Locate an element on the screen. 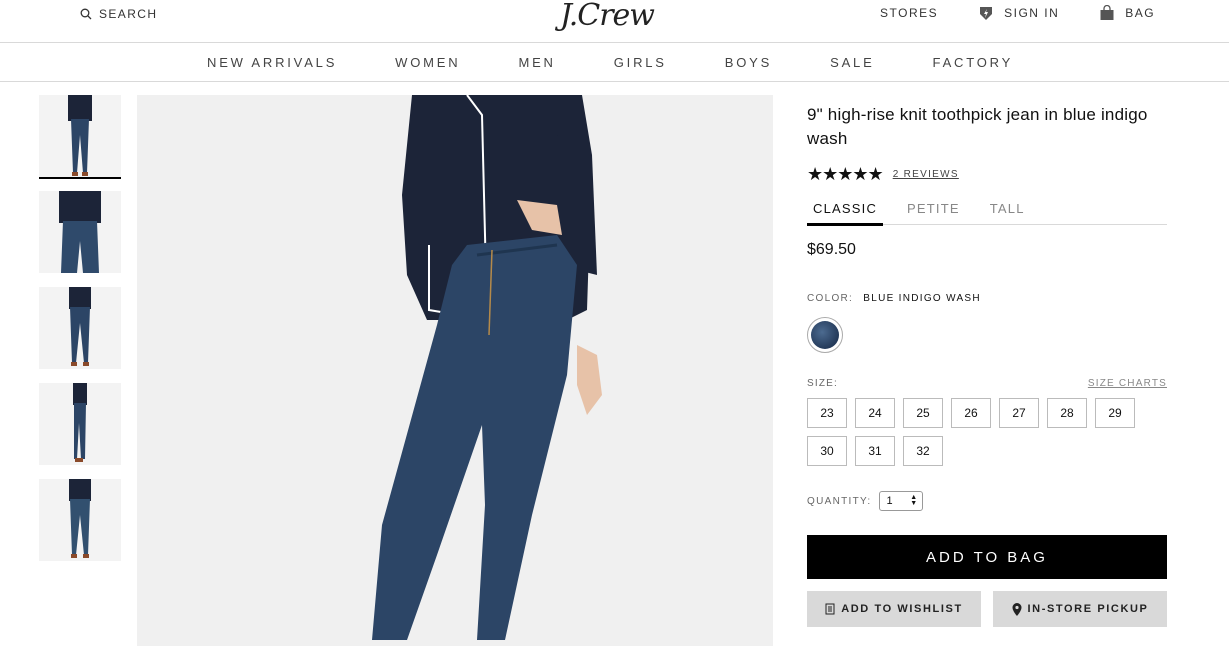 This screenshot has width=1229, height=646. select-arrows-icon: ▲ ▼ is located at coordinates (914, 500).